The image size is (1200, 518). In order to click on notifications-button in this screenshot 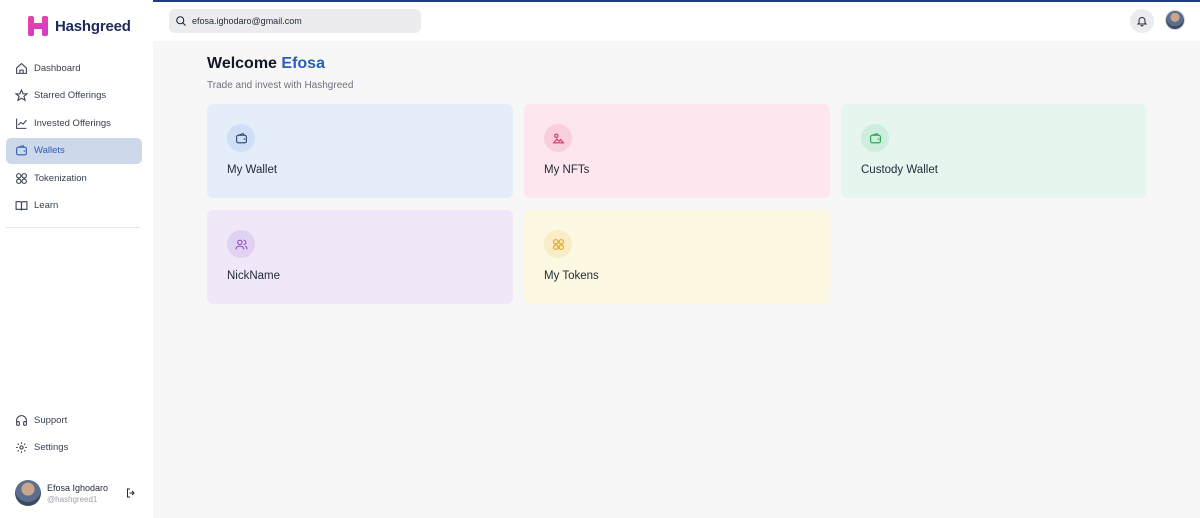, I will do `click(1142, 21)`.